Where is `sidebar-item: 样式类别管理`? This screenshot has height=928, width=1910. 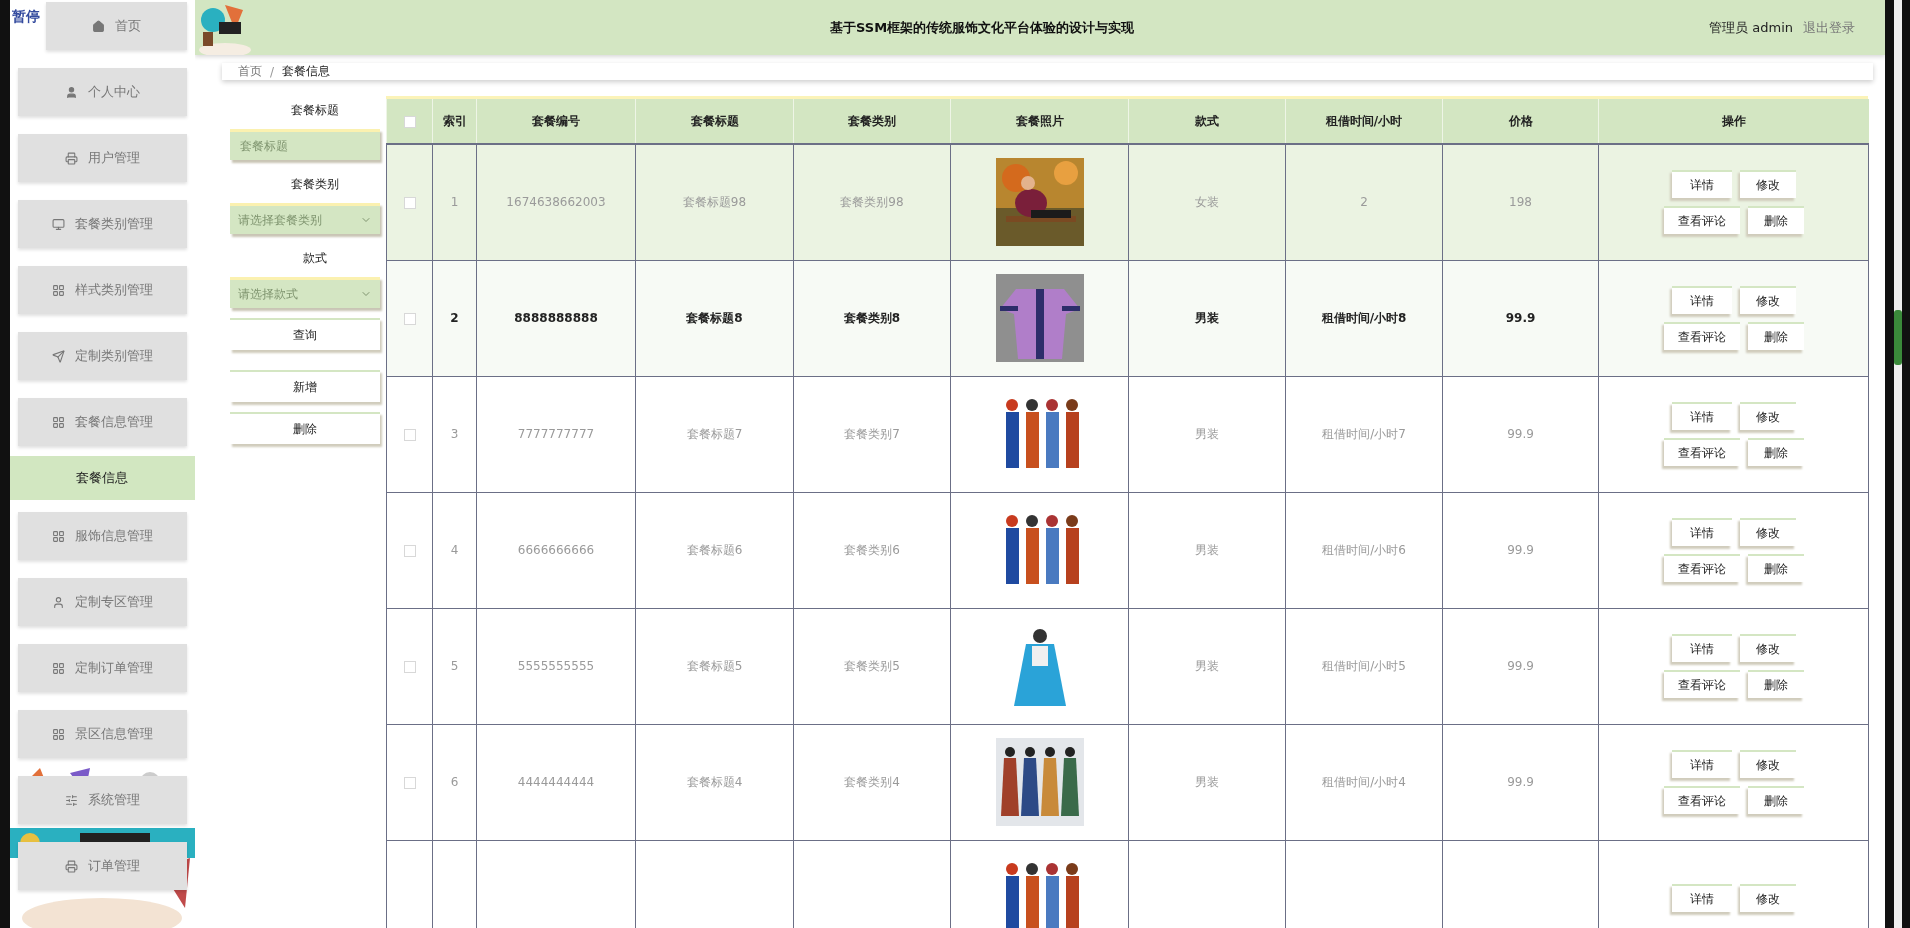
sidebar-item: 样式类别管理 is located at coordinates (102, 290).